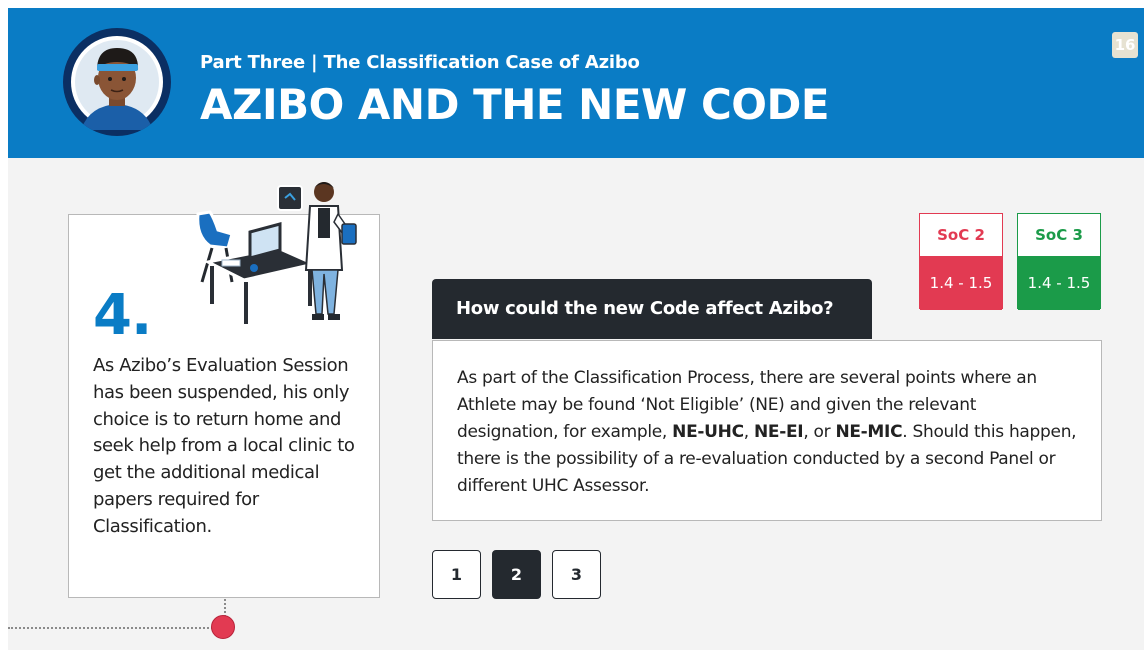  What do you see at coordinates (778, 432) in the screenshot?
I see `ne-ei-term: NE-EI` at bounding box center [778, 432].